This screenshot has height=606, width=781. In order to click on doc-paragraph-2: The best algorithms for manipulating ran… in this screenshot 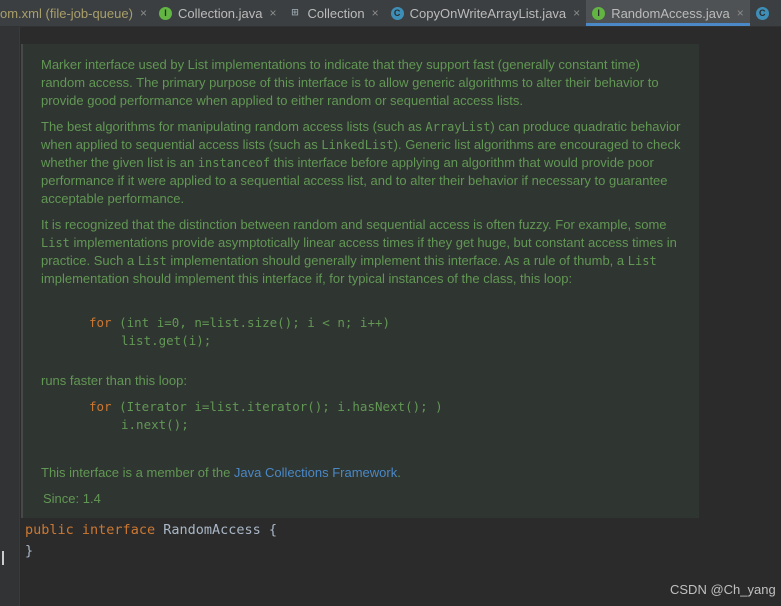, I will do `click(364, 163)`.